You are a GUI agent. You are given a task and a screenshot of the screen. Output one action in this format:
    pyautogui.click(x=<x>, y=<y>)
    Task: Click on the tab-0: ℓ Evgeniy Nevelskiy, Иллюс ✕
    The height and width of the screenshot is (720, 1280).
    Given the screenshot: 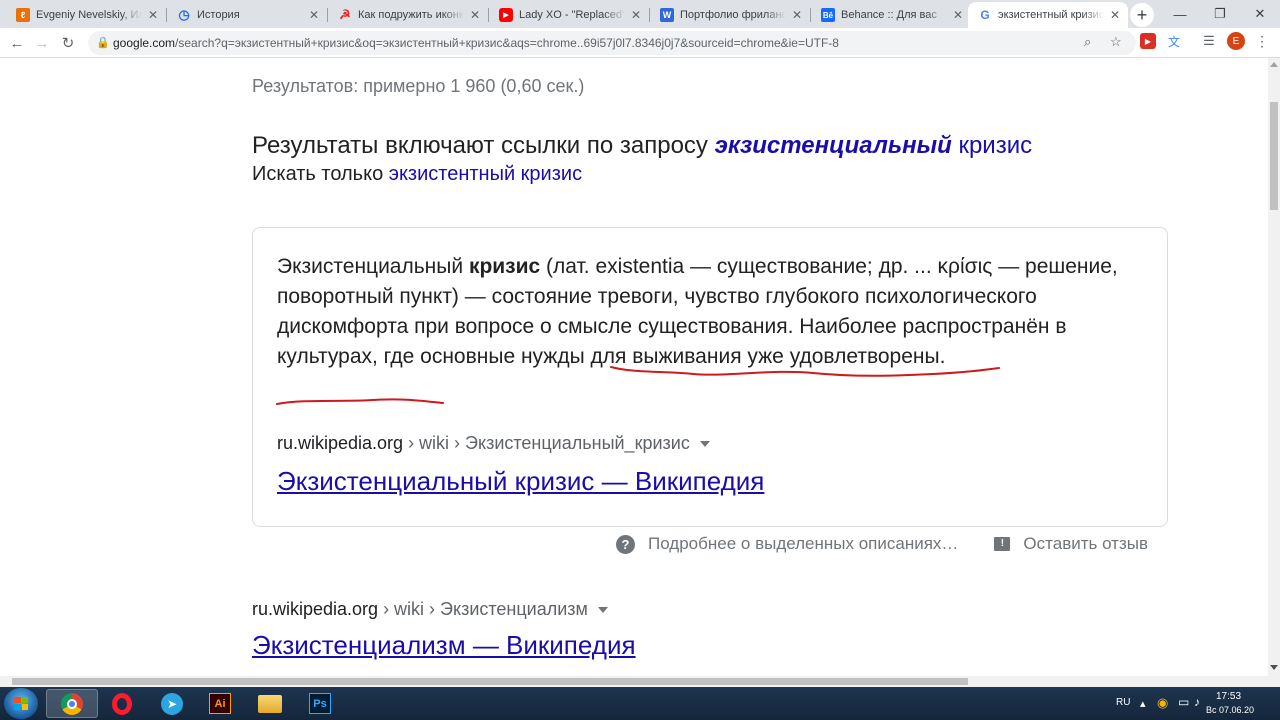 What is the action you would take?
    pyautogui.click(x=86, y=15)
    